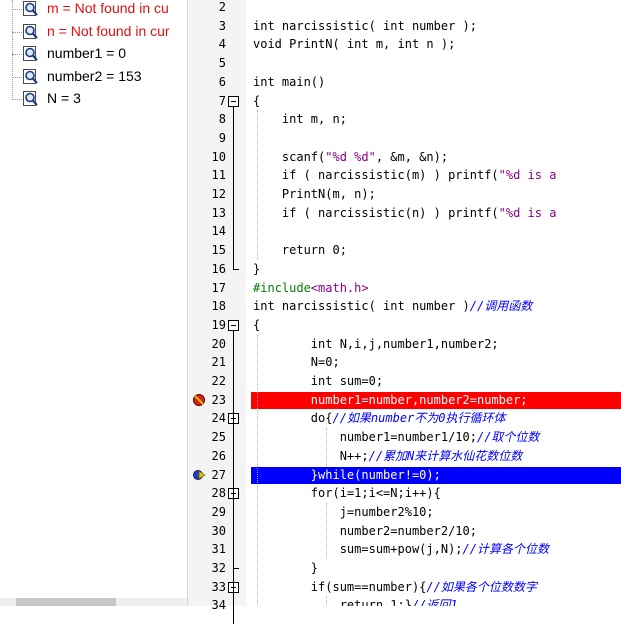  Describe the element at coordinates (218, 250) in the screenshot. I see `line-number: 15` at that location.